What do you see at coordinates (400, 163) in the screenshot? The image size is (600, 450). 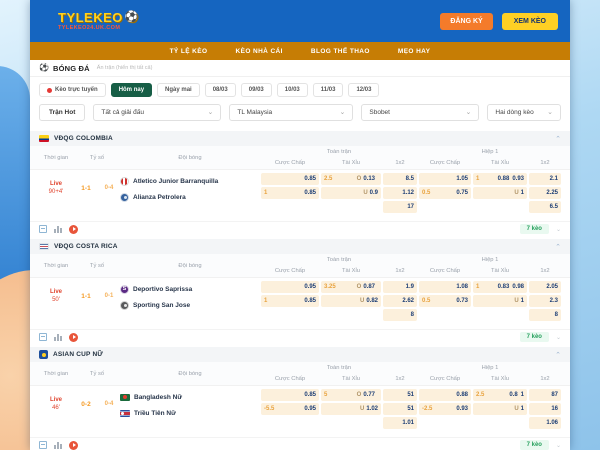 I see `col-header-1x2: 1x2` at bounding box center [400, 163].